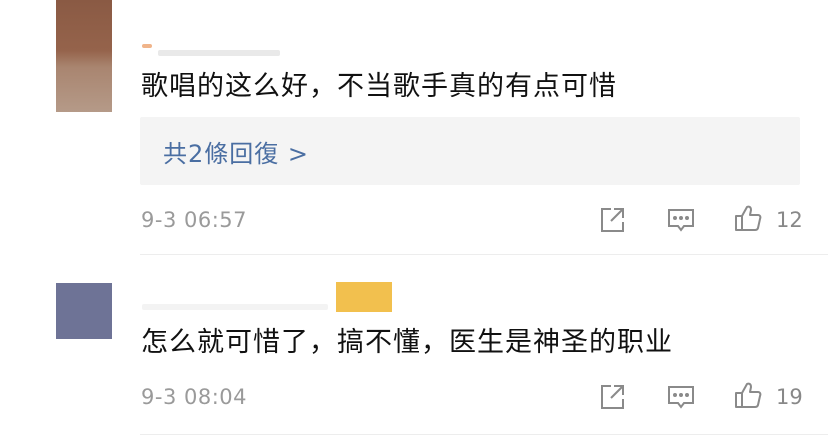  Describe the element at coordinates (470, 151) in the screenshot. I see `reply-summary-box: 共2條回復 >` at that location.